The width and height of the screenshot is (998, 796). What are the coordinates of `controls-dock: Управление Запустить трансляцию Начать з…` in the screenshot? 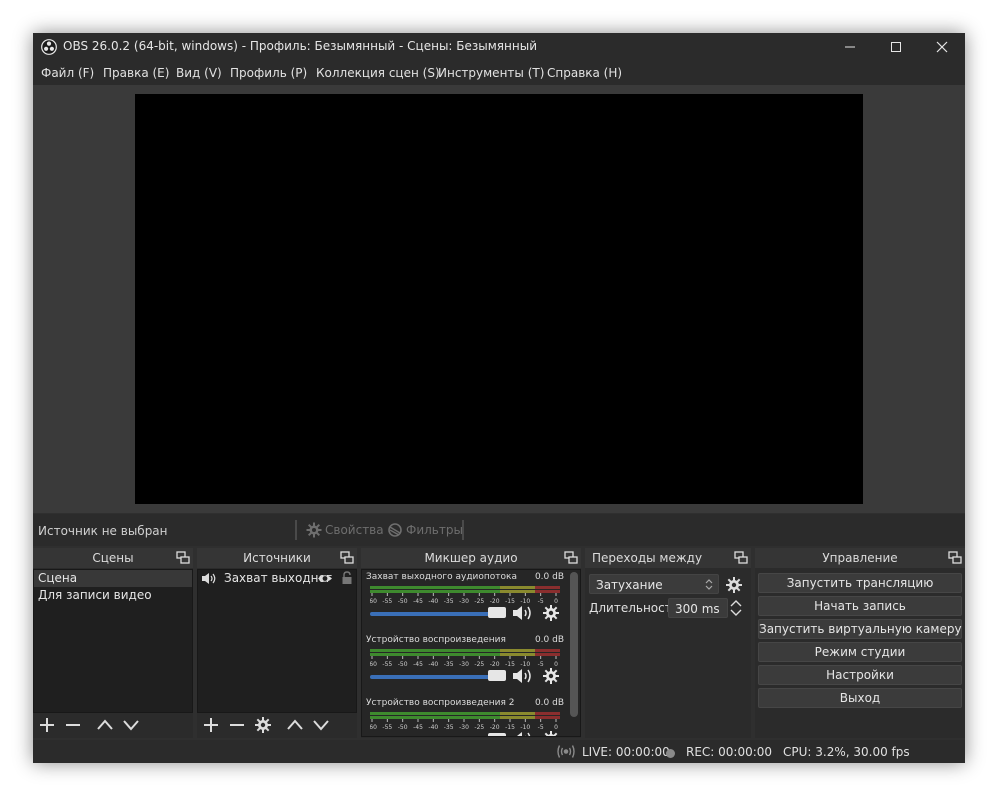 It's located at (860, 643).